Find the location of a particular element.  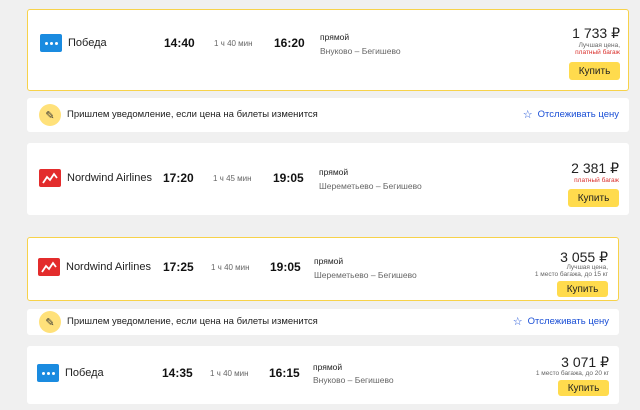

departure-time: 14:35 is located at coordinates (177, 373).